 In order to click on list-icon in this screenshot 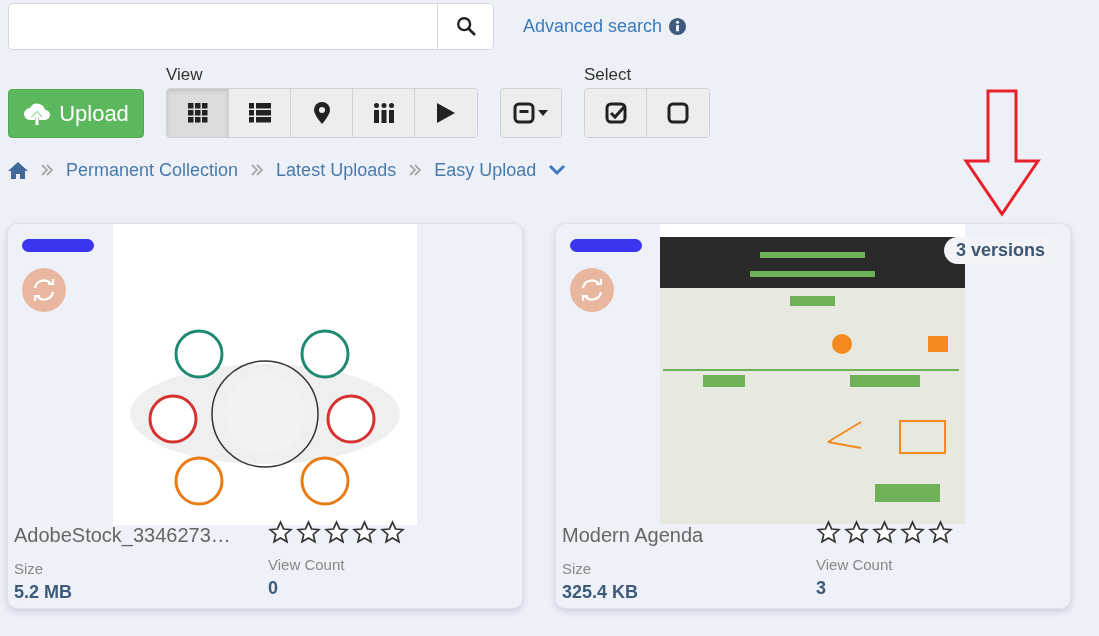, I will do `click(259, 113)`.